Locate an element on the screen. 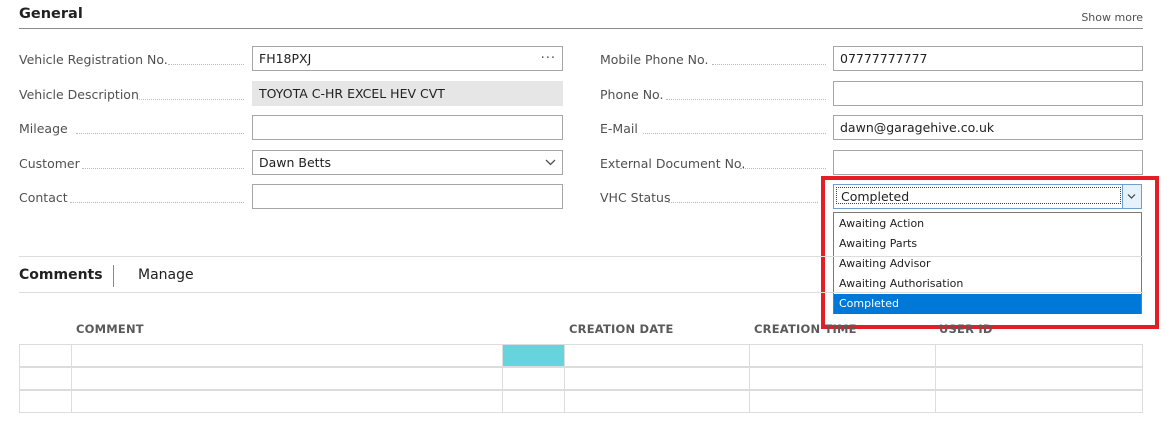 Image resolution: width=1165 pixels, height=436 pixels. email-value: dawn@garagehive.co.uk is located at coordinates (917, 127).